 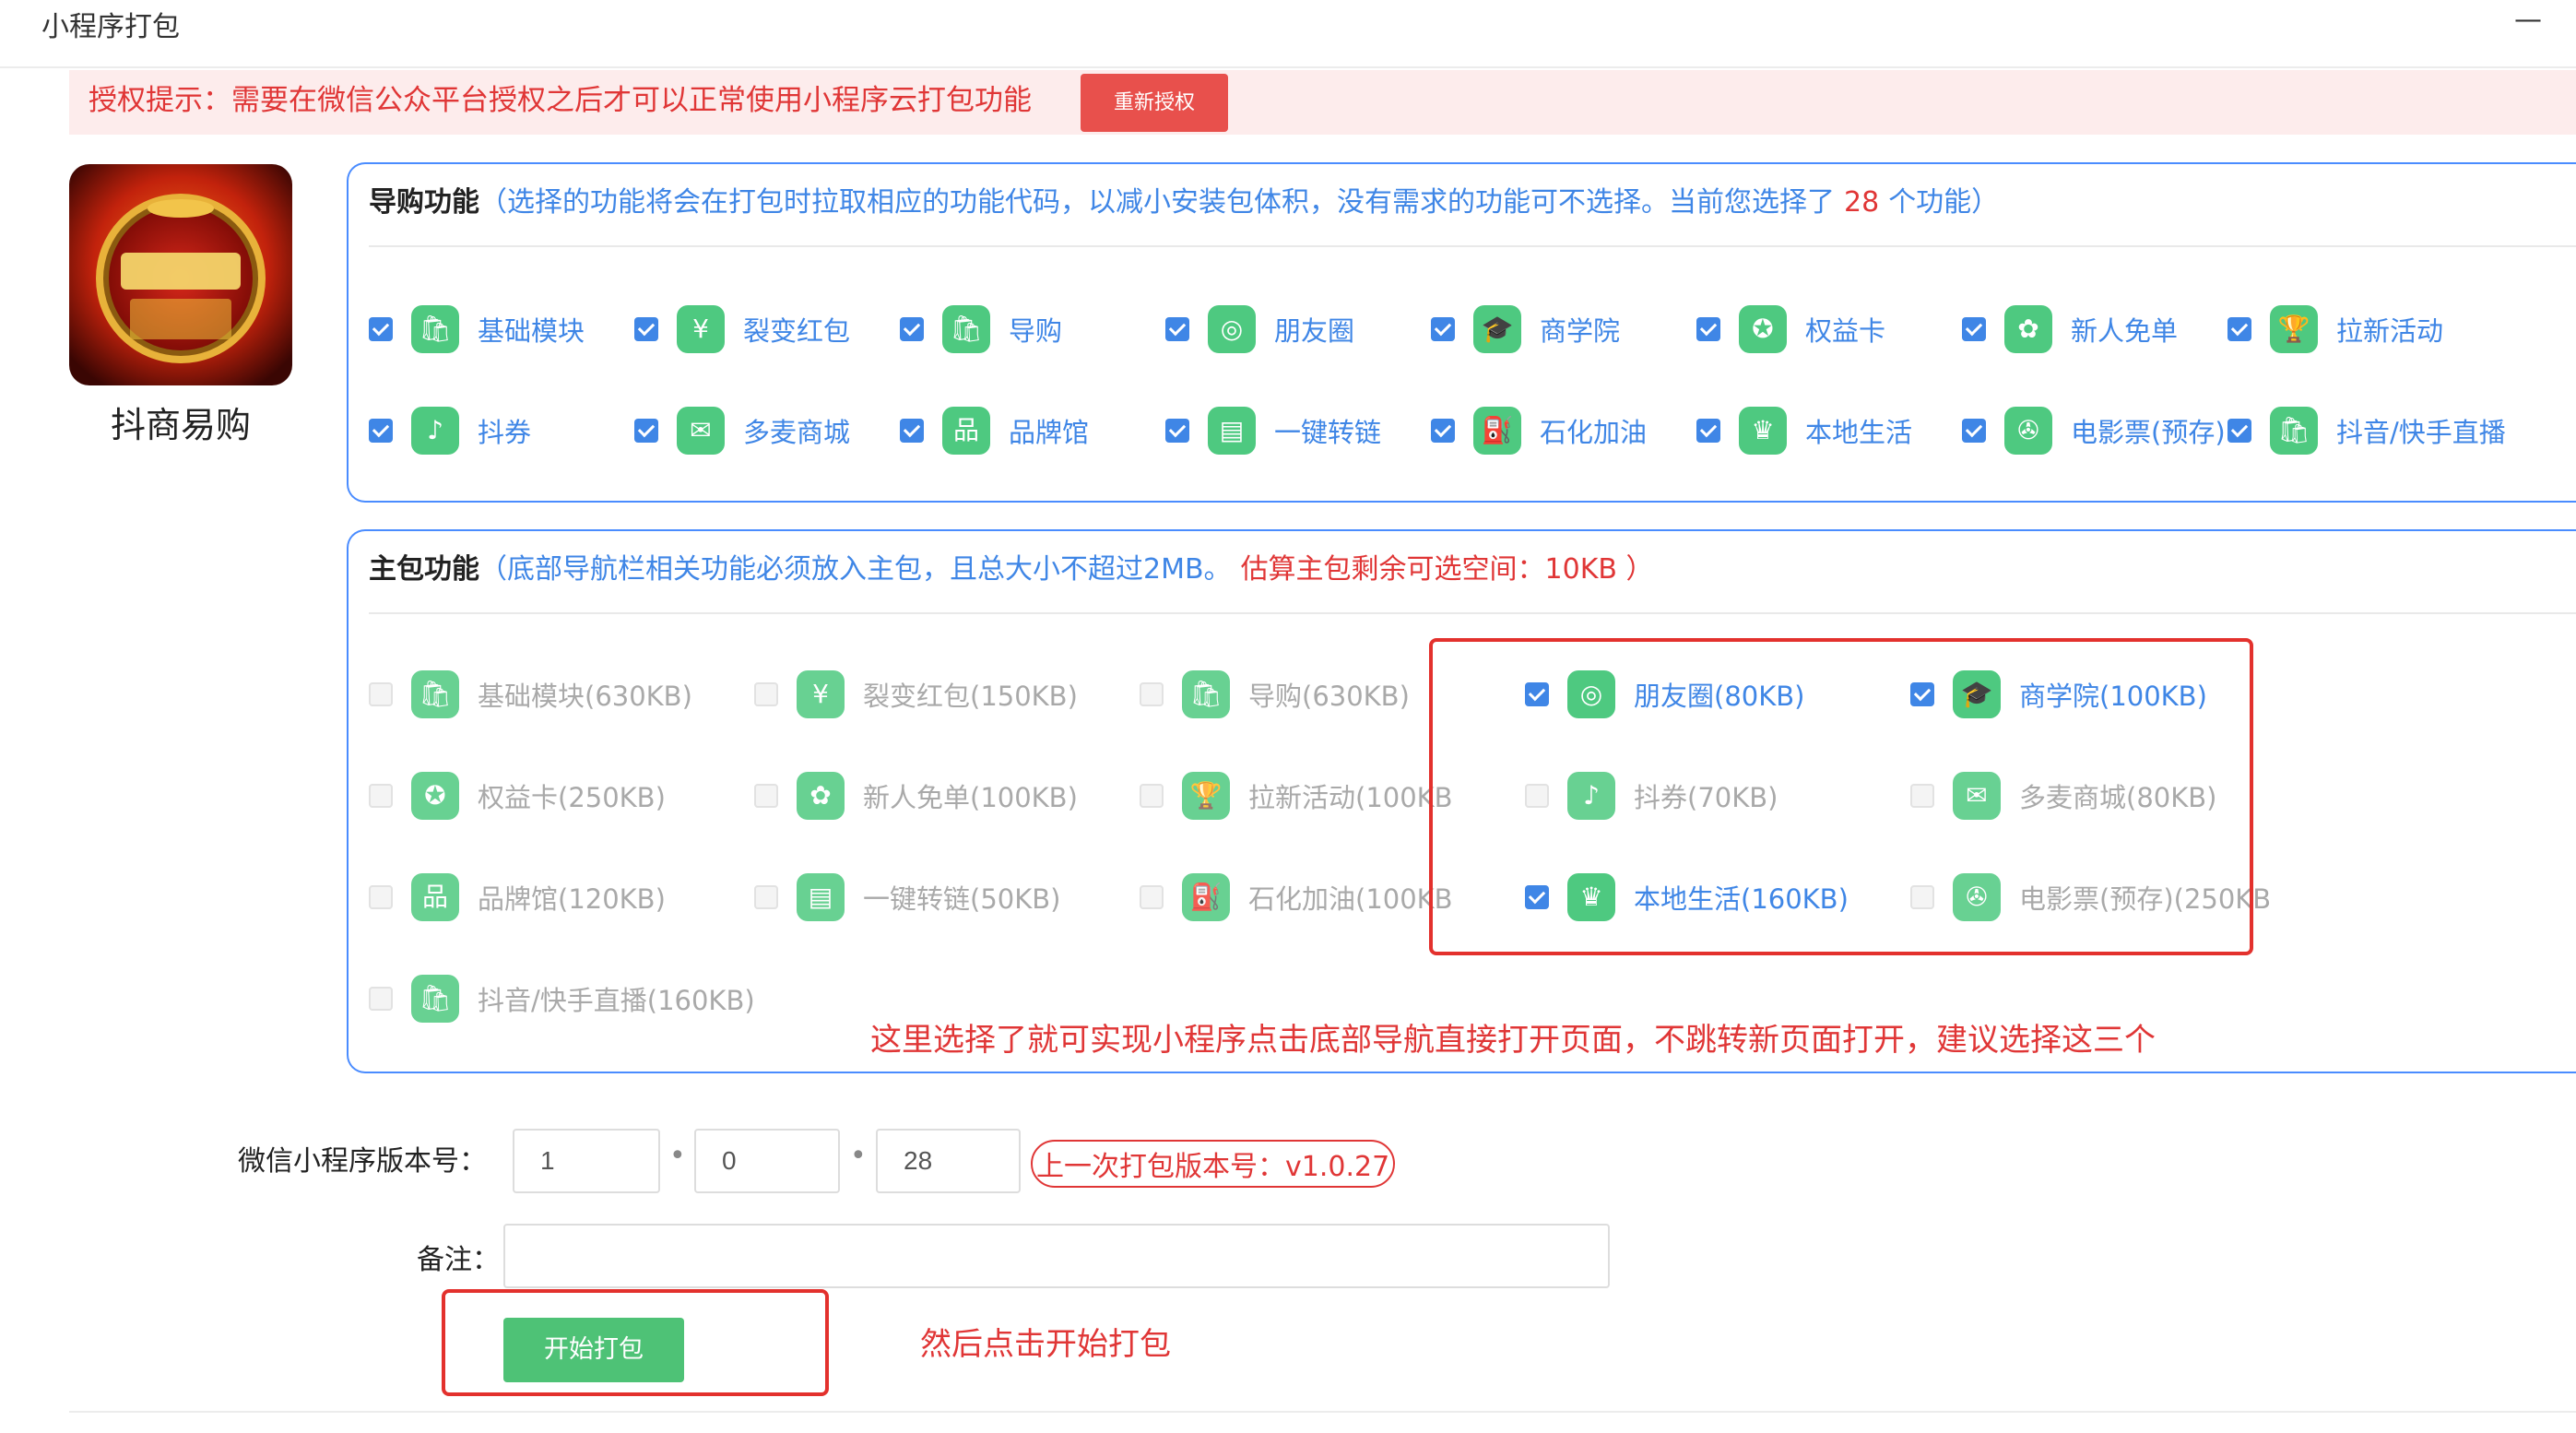 What do you see at coordinates (593, 1350) in the screenshot?
I see `start-packaging-button: 开始打包` at bounding box center [593, 1350].